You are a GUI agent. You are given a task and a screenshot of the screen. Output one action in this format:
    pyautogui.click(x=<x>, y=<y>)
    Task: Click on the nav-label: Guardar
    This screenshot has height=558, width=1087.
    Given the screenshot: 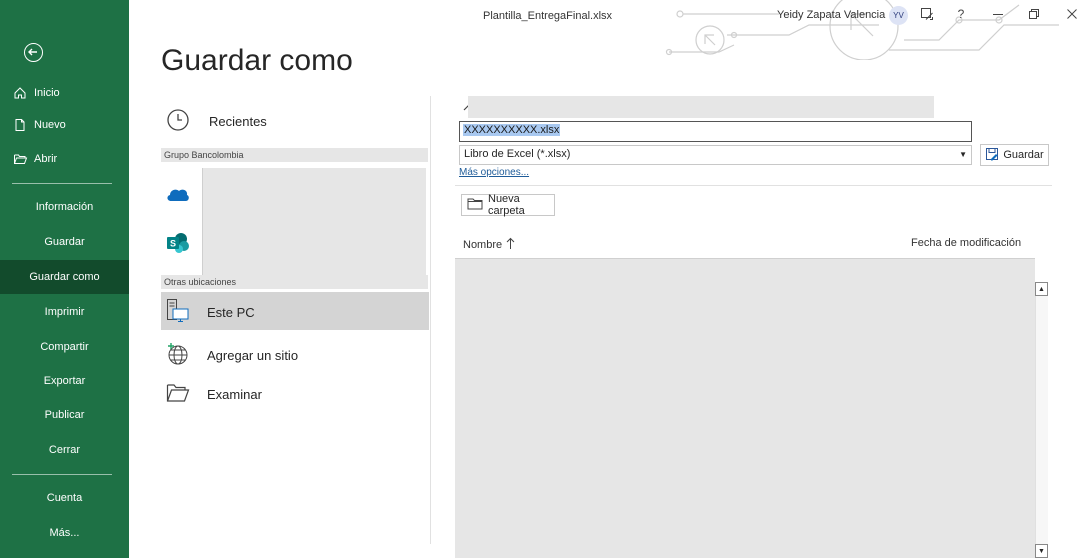 What is the action you would take?
    pyautogui.click(x=64, y=242)
    